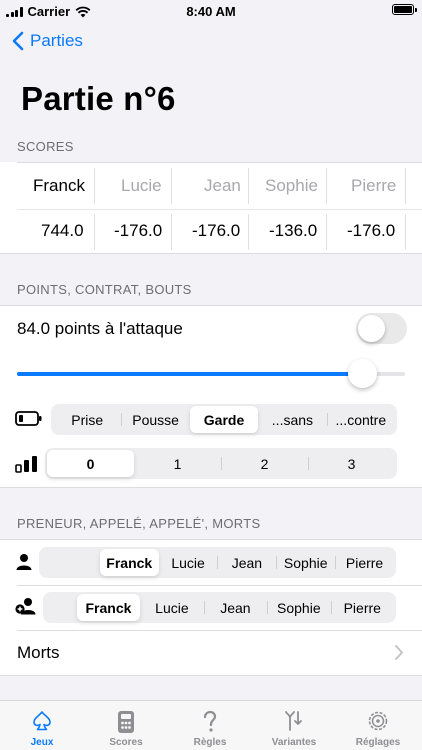 The height and width of the screenshot is (750, 422). Describe the element at coordinates (246, 562) in the screenshot. I see `preneur-option: Jean` at that location.